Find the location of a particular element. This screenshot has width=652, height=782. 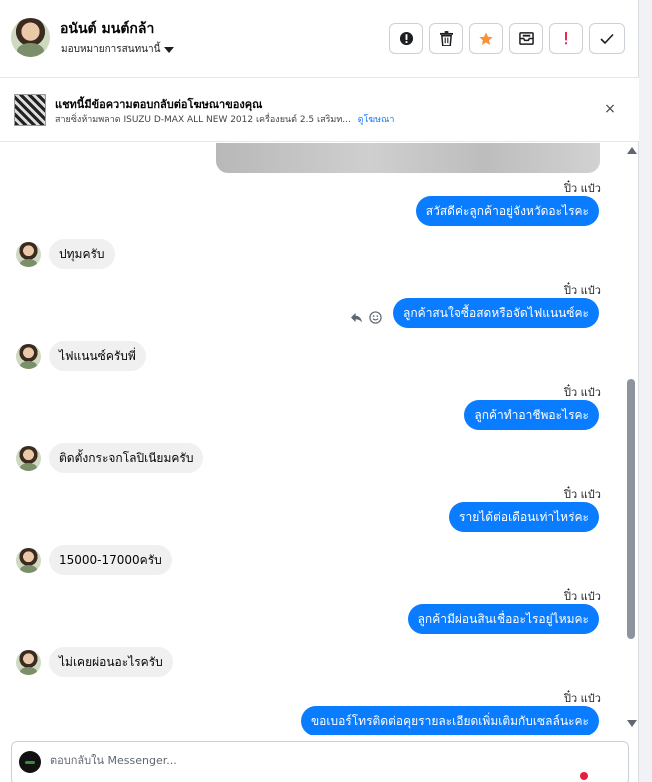

contact-avatar is located at coordinates (30, 37).